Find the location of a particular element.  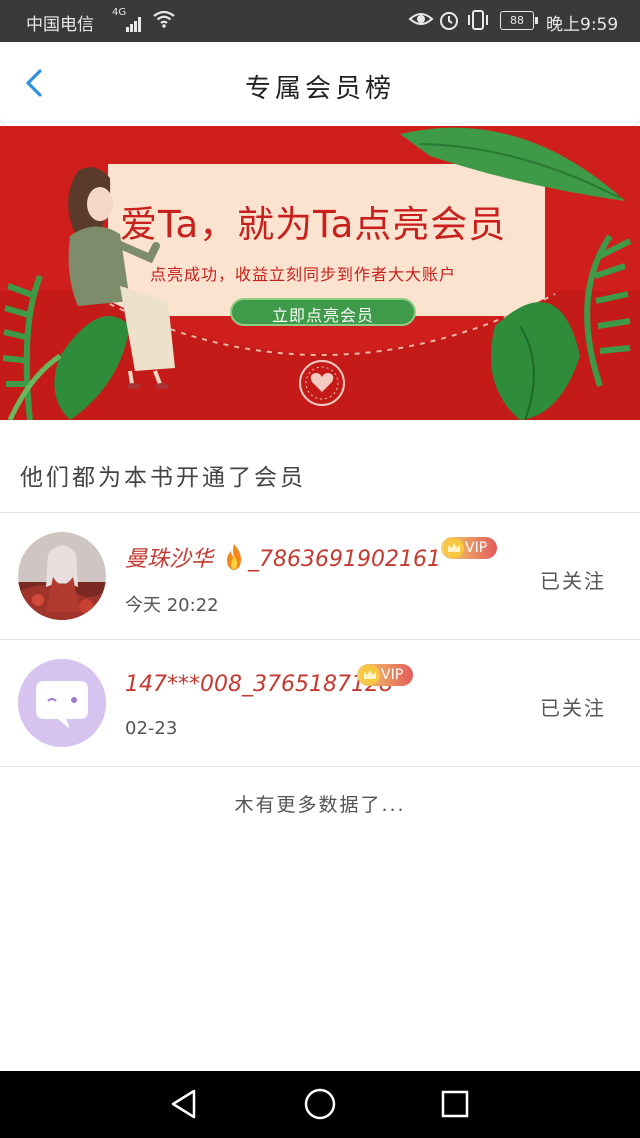

member-row: 147***008_3765187128 VIP 02-23 已关注 is located at coordinates (320, 703).